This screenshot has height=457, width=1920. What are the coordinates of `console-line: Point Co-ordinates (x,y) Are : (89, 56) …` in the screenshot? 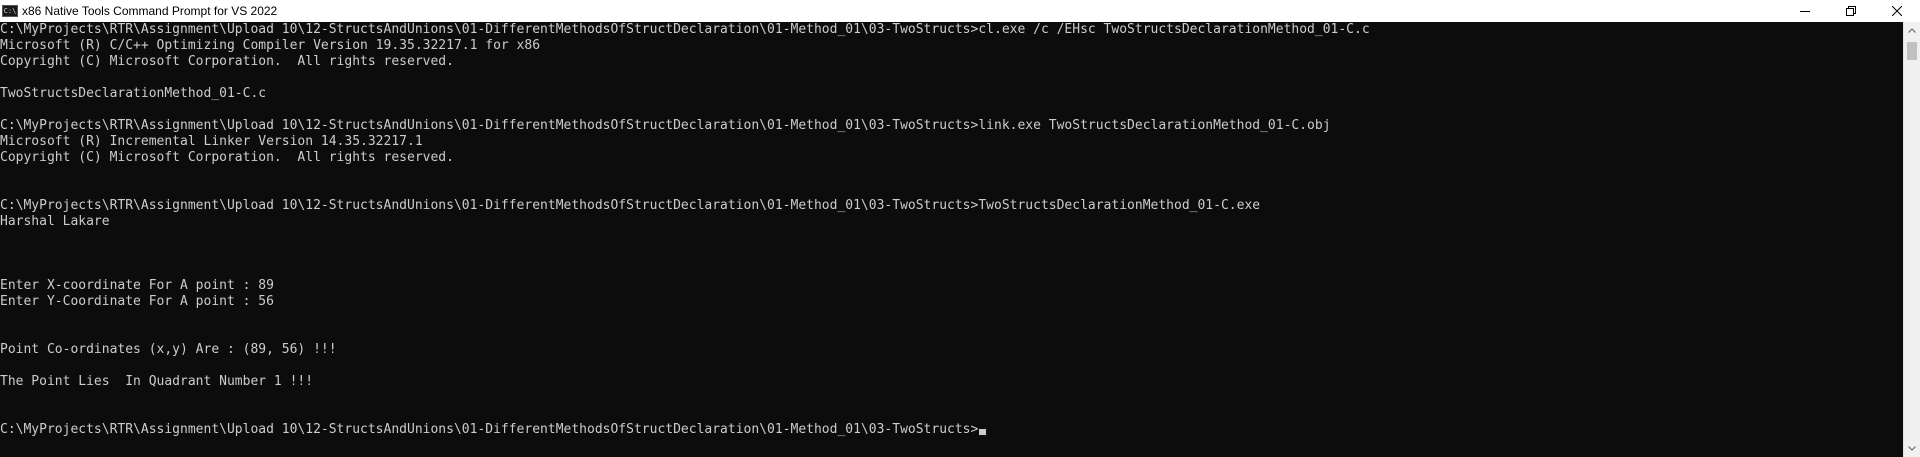 It's located at (951, 350).